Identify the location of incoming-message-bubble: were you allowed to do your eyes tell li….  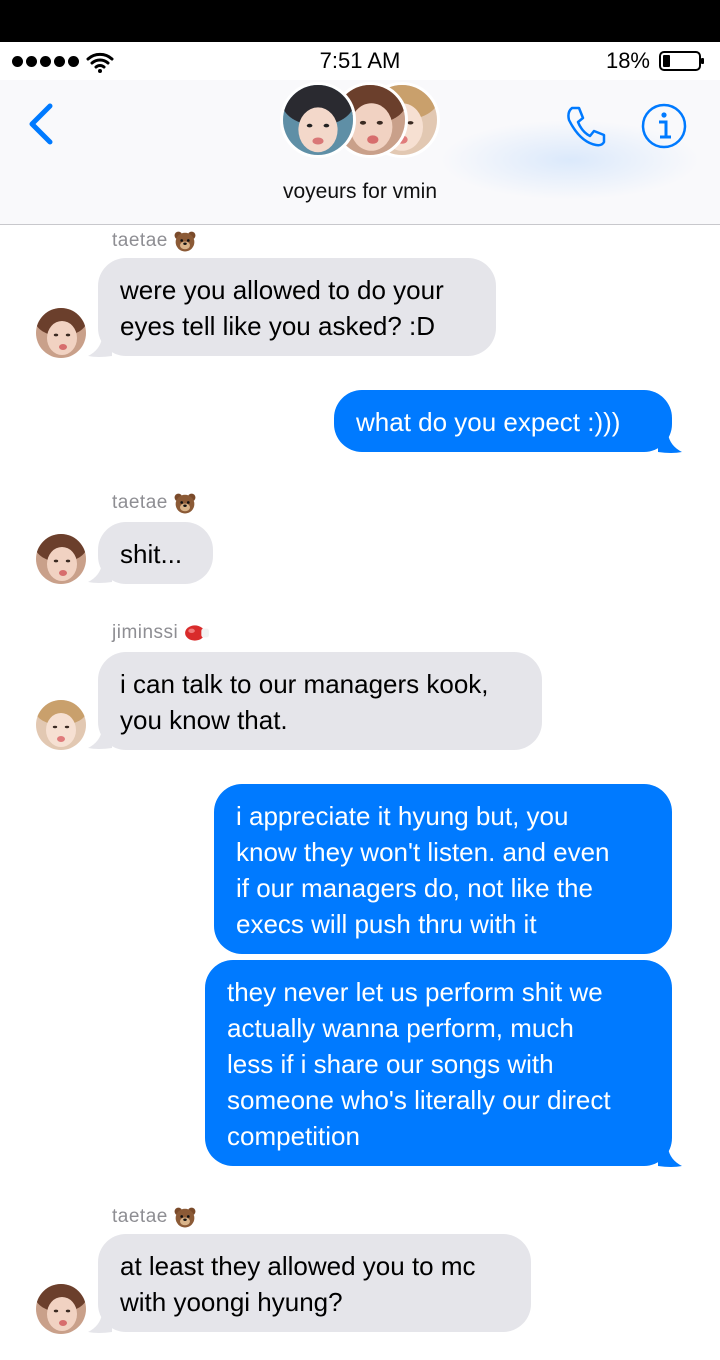
(297, 307).